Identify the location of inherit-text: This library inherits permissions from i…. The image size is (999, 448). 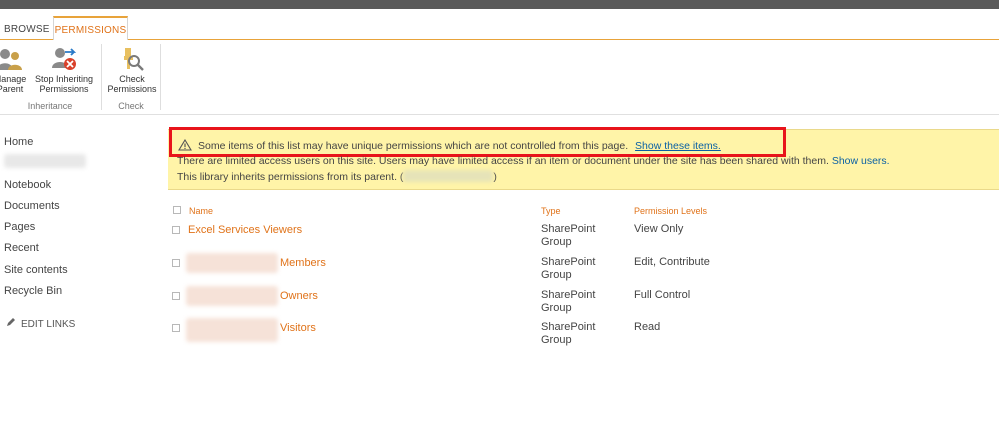
(290, 177).